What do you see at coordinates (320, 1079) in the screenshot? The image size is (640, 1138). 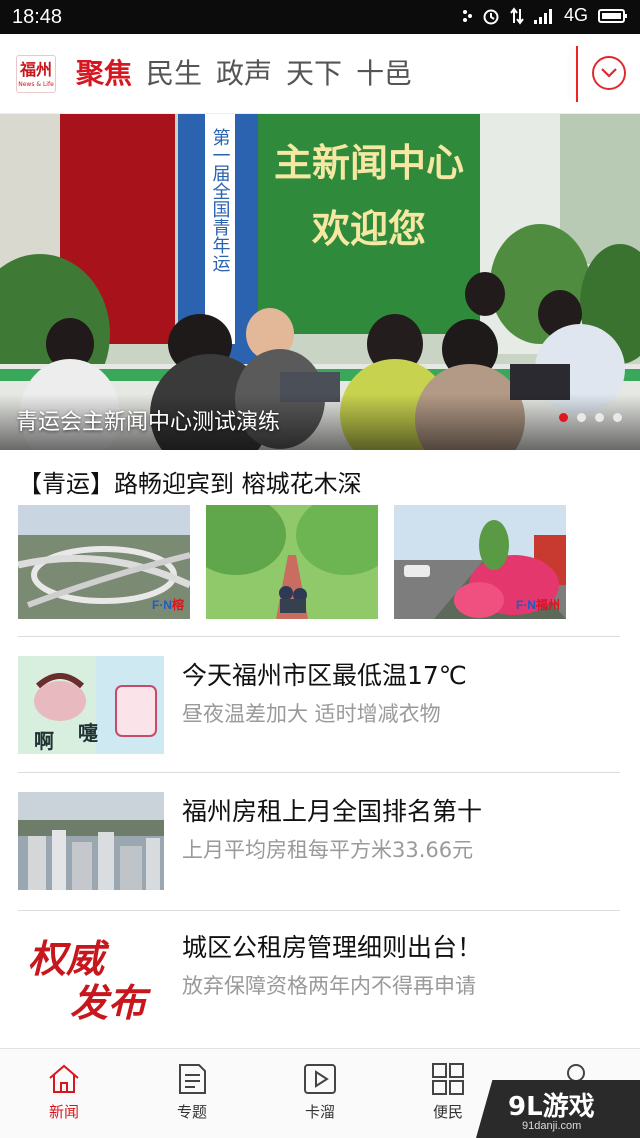 I see `video-play-icon` at bounding box center [320, 1079].